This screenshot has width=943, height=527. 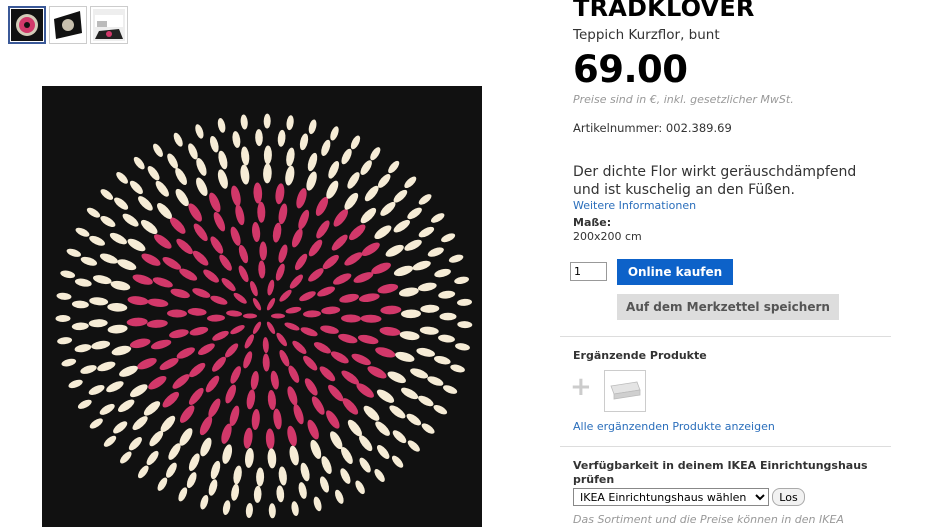 I want to click on thumbnail-rug-room, so click(x=109, y=25).